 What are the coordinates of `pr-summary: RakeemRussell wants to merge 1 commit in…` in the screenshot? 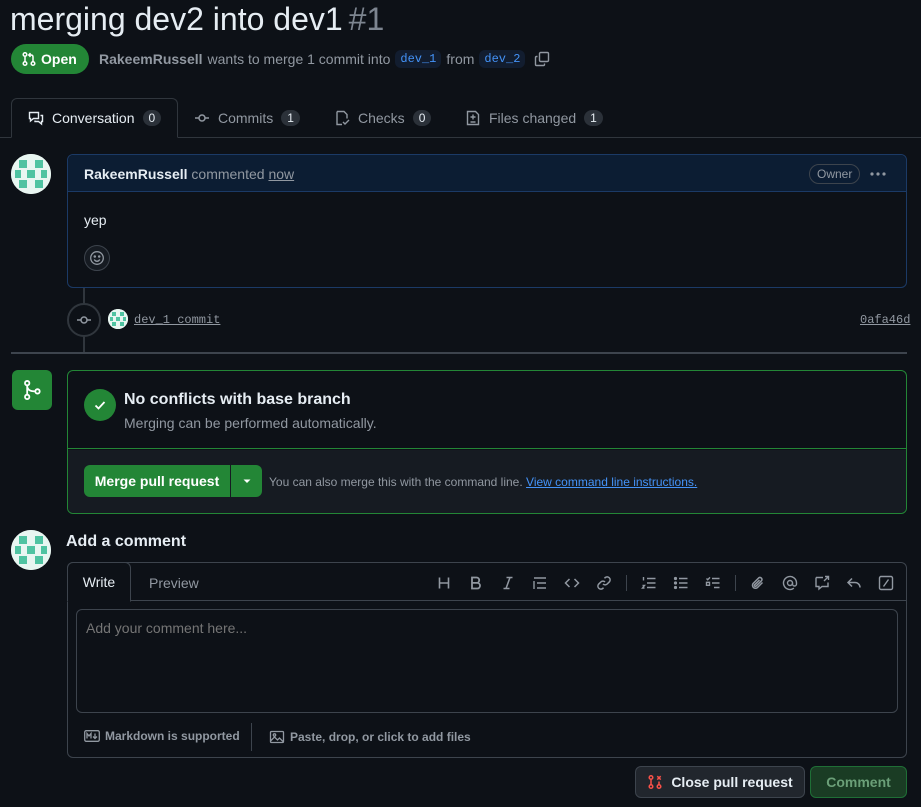 It's located at (324, 59).